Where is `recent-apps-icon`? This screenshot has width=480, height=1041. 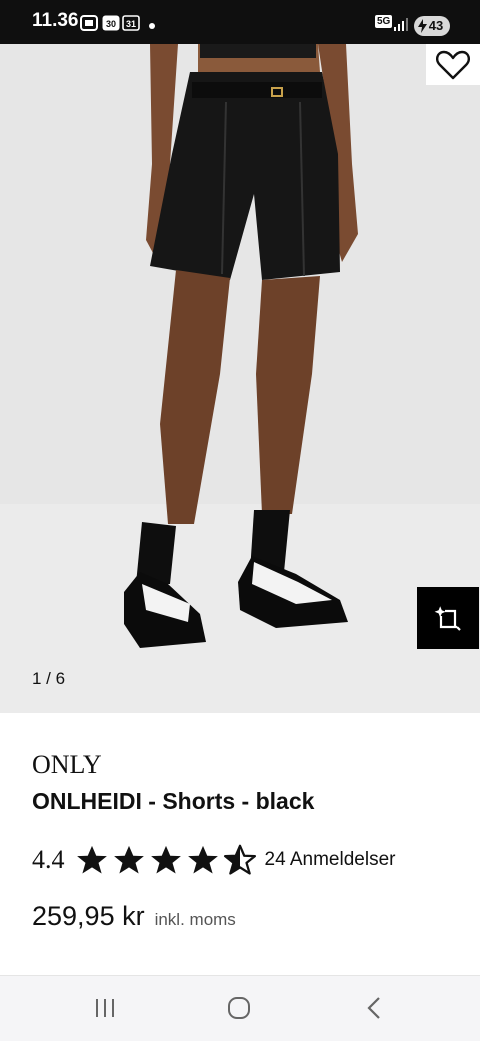
recent-apps-icon is located at coordinates (105, 1008).